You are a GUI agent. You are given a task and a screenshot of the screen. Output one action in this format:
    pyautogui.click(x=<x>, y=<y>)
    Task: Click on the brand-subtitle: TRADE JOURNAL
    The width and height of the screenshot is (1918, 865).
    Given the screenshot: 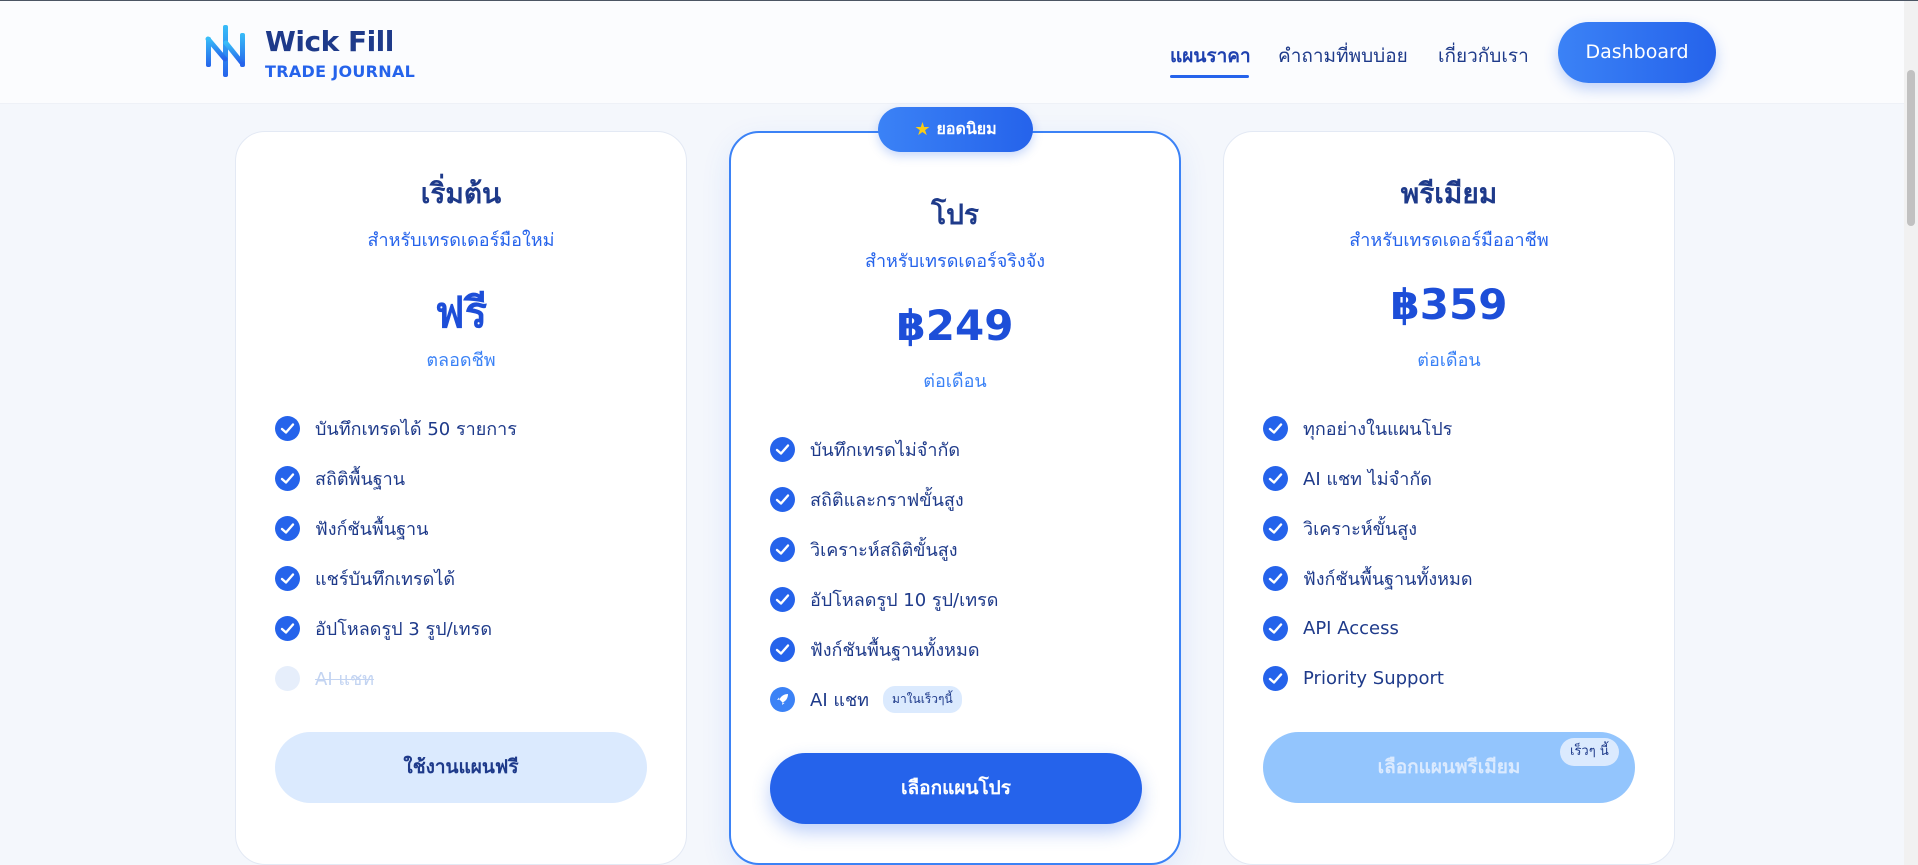 What is the action you would take?
    pyautogui.click(x=340, y=71)
    